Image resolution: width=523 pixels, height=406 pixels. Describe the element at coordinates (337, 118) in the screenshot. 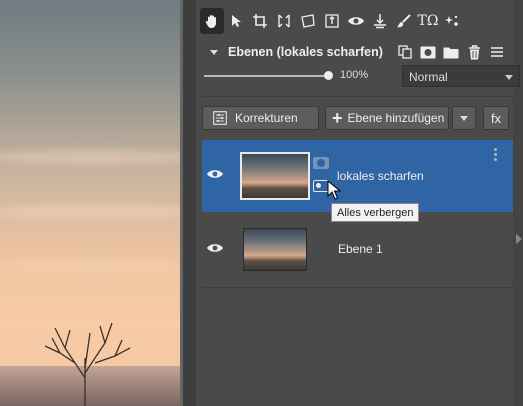

I see `plus-icon: +` at that location.